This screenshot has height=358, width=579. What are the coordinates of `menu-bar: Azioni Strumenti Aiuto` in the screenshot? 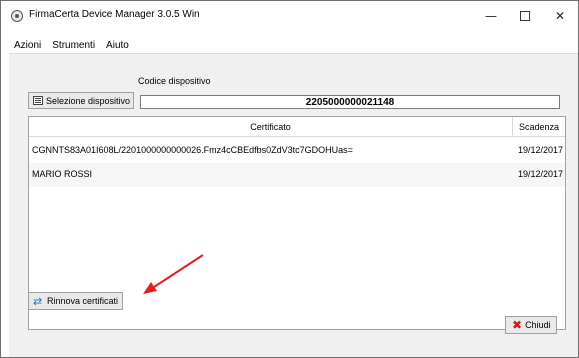 It's located at (289, 45).